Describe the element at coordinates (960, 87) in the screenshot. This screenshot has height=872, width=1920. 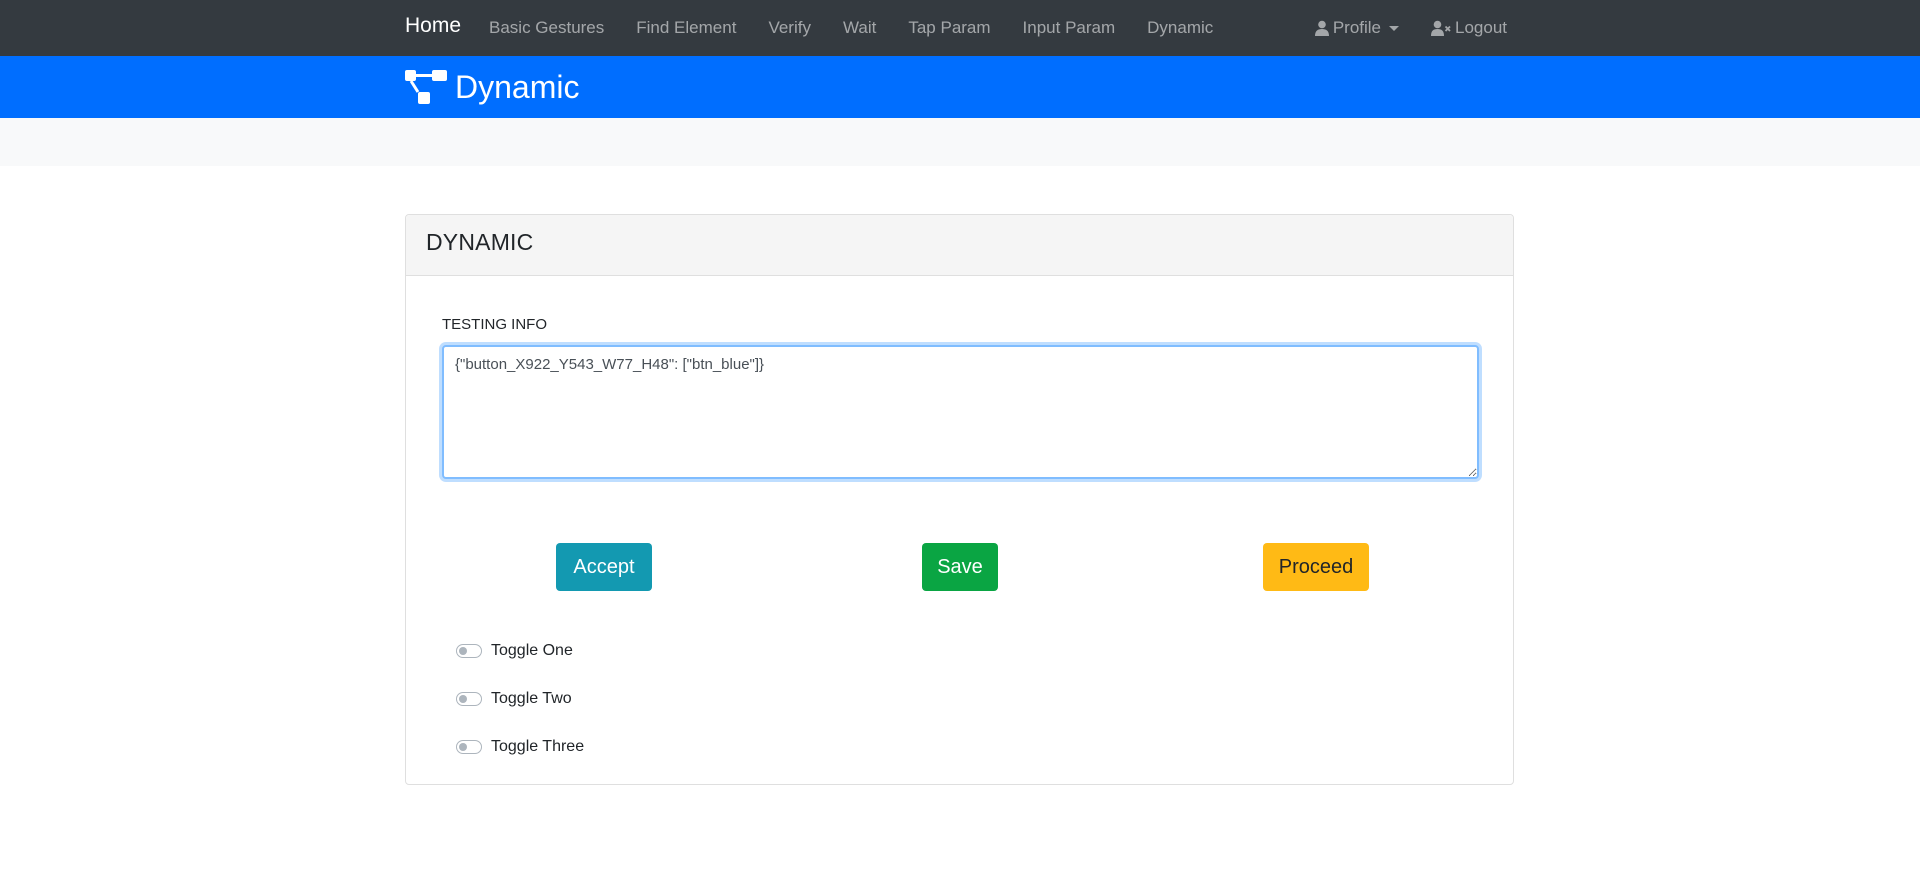
I see `page-header: Dynamic` at that location.